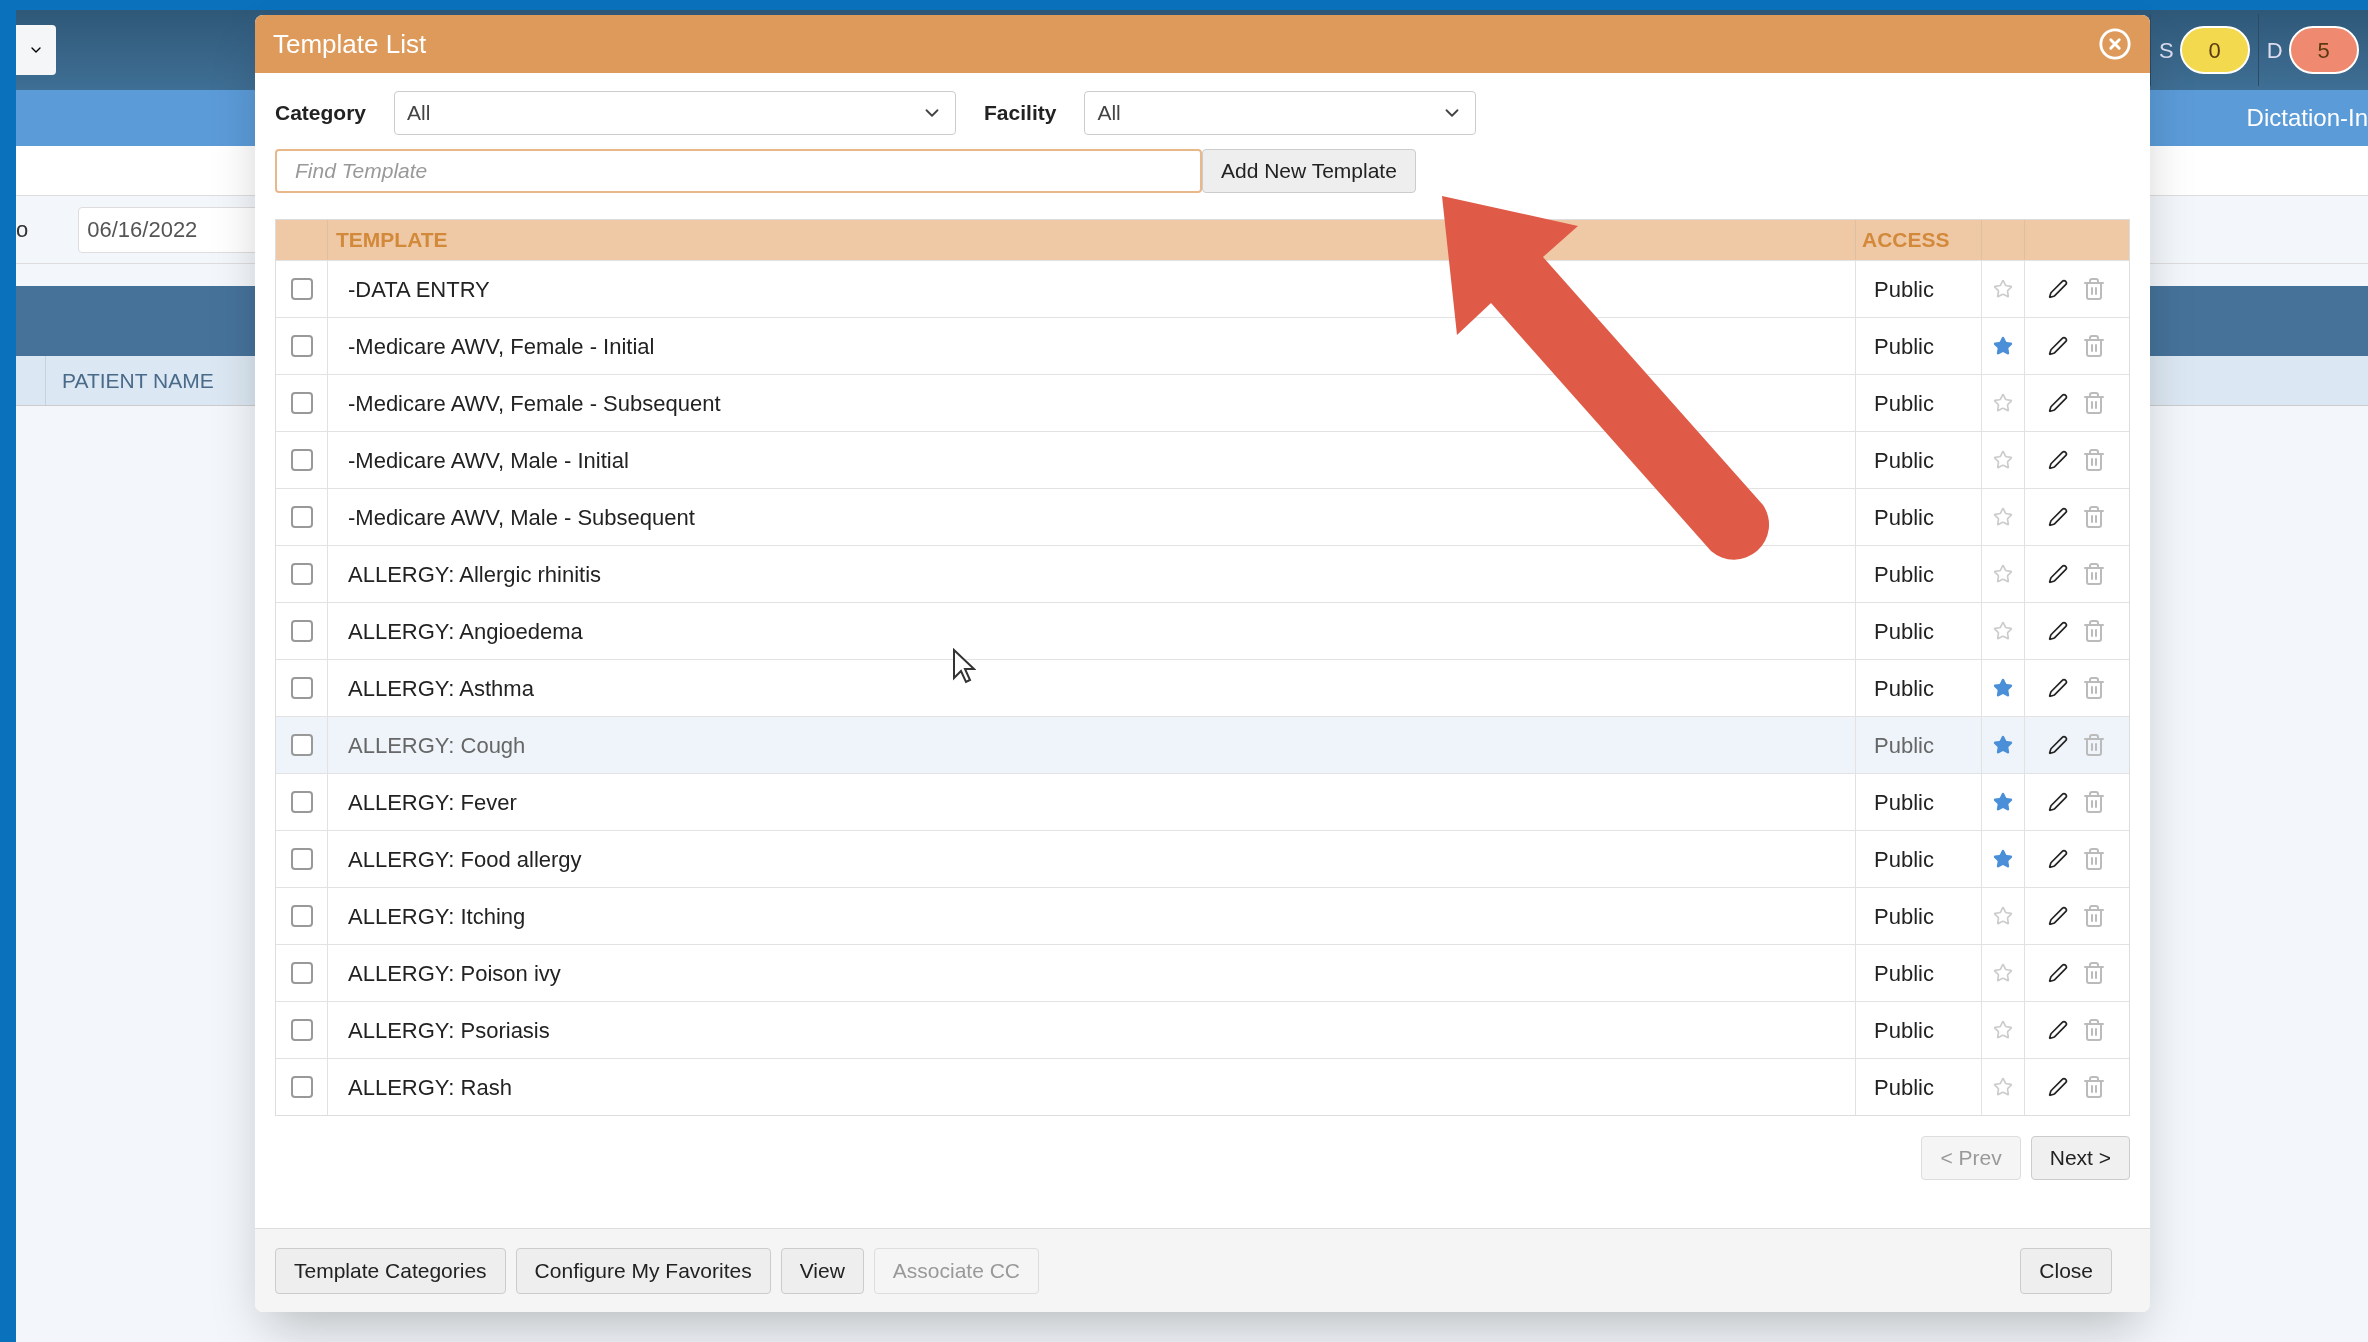 The width and height of the screenshot is (2368, 1342). Describe the element at coordinates (1202, 402) in the screenshot. I see `table-row: -Medicare AWV, Female - Subsequent Public` at that location.